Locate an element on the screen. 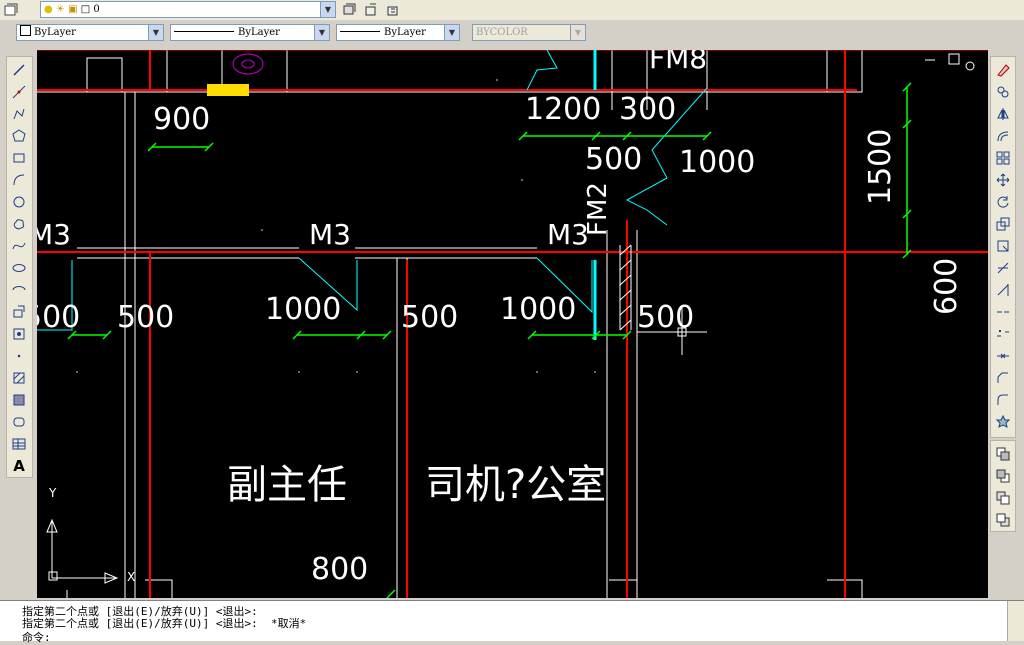 This screenshot has height=645, width=1024. layer-combo: ● ☀ ▣ □ 0 ▼ is located at coordinates (188, 9).